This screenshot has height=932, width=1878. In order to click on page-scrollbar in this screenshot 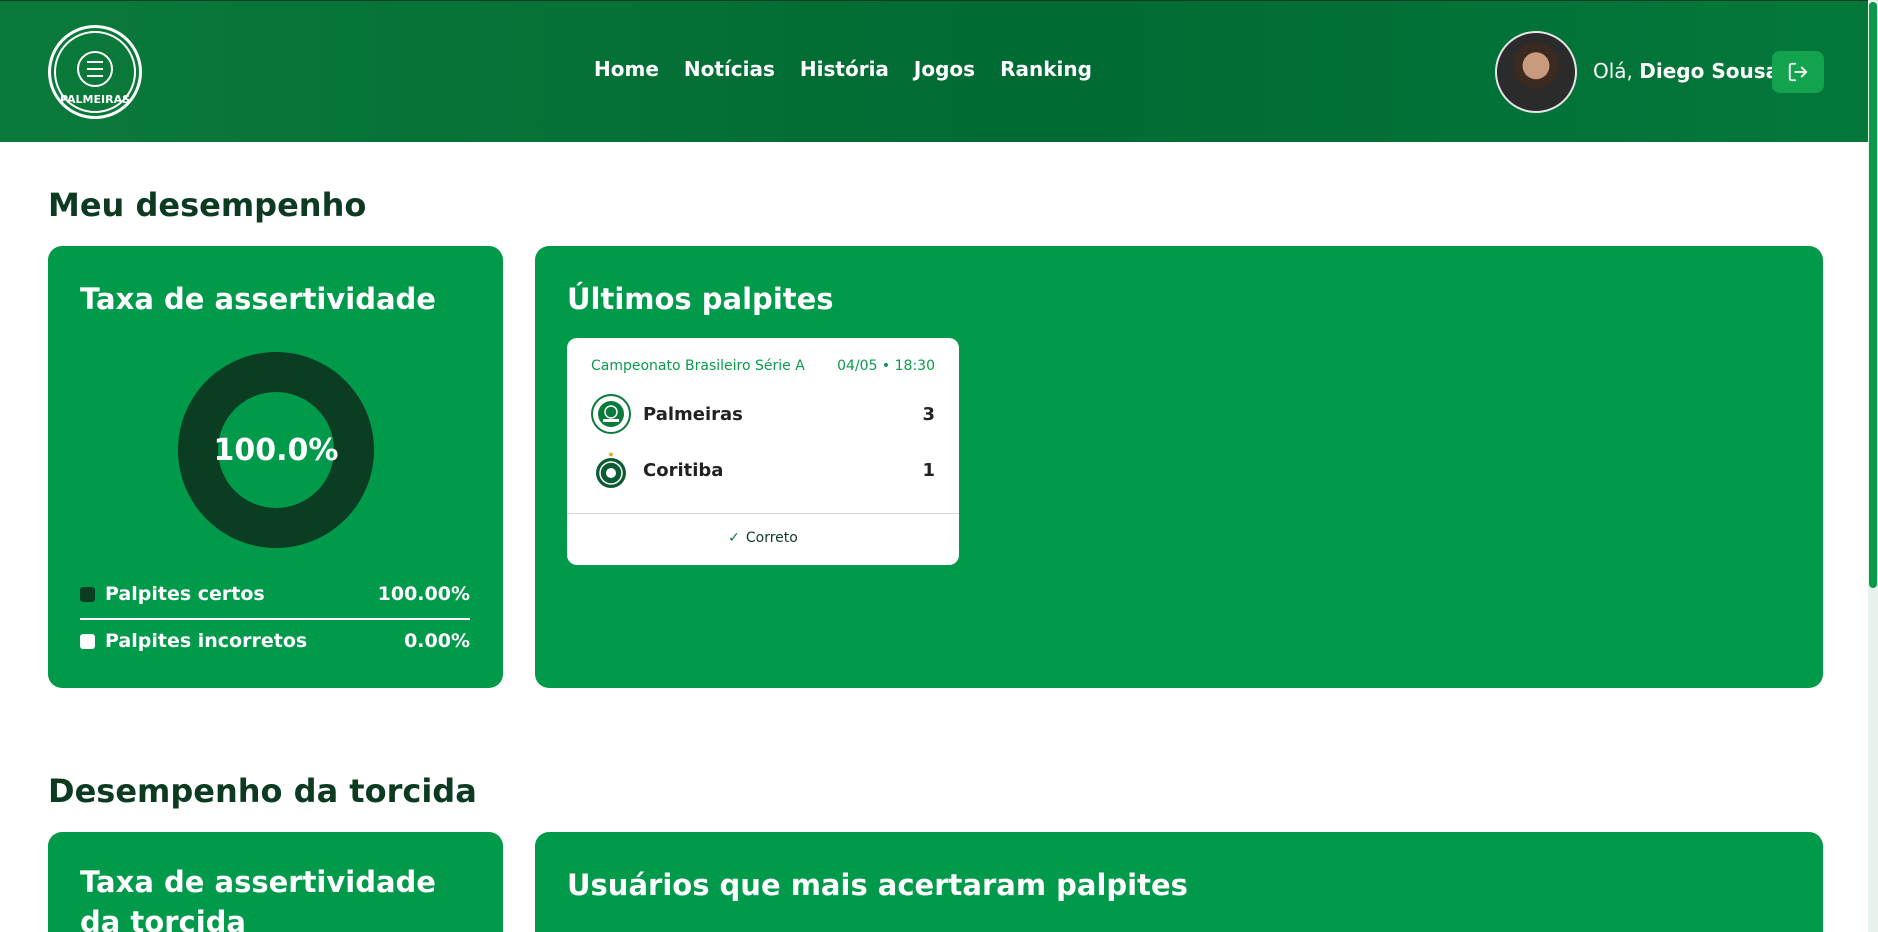, I will do `click(1873, 466)`.